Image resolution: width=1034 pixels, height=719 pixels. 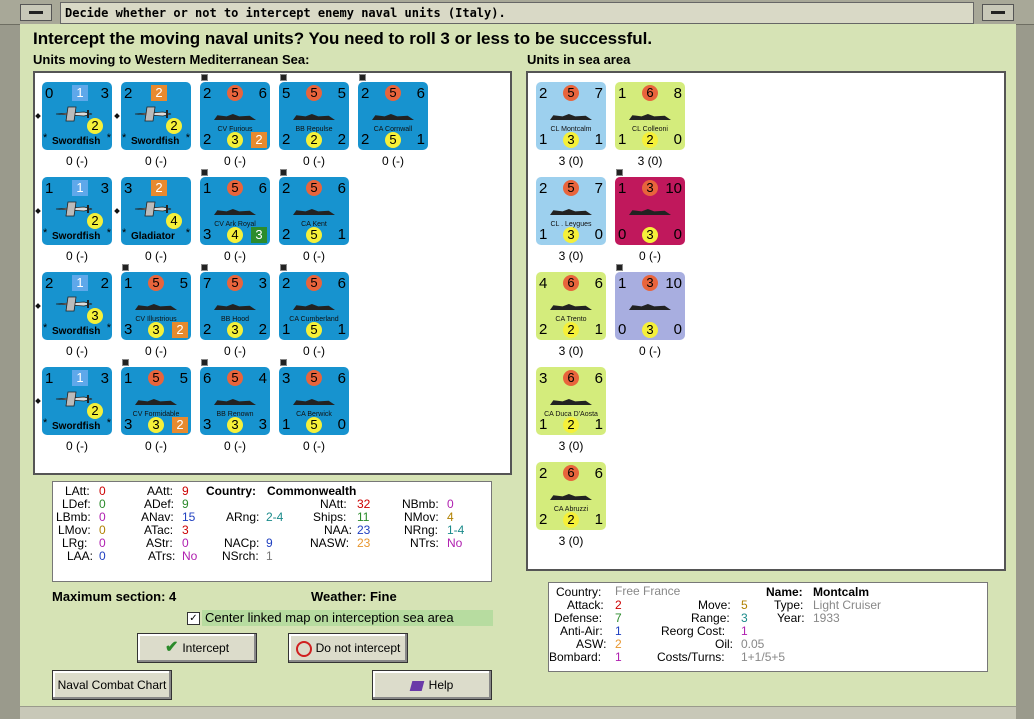 What do you see at coordinates (156, 116) in the screenshot?
I see `unit-counter: 2 2 2 Swordfish * *` at bounding box center [156, 116].